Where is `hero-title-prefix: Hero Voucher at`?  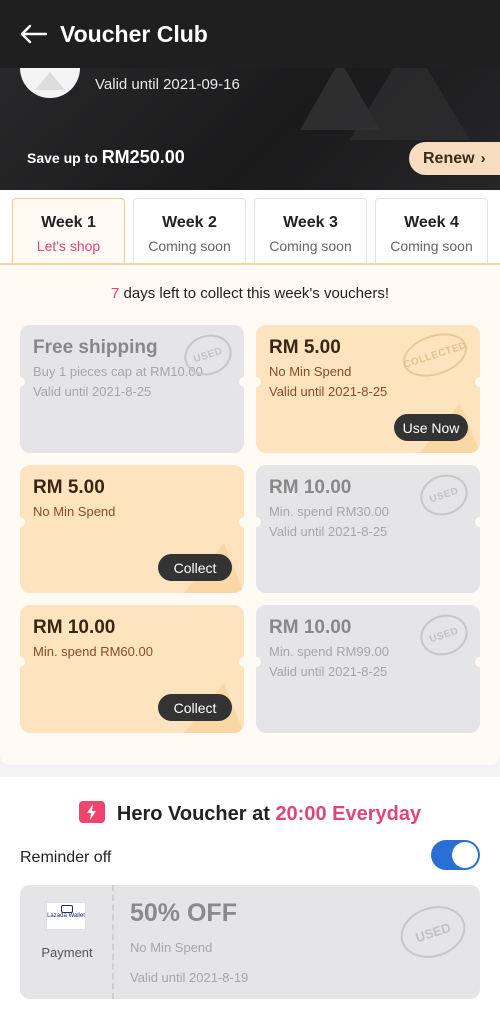 hero-title-prefix: Hero Voucher at is located at coordinates (193, 814).